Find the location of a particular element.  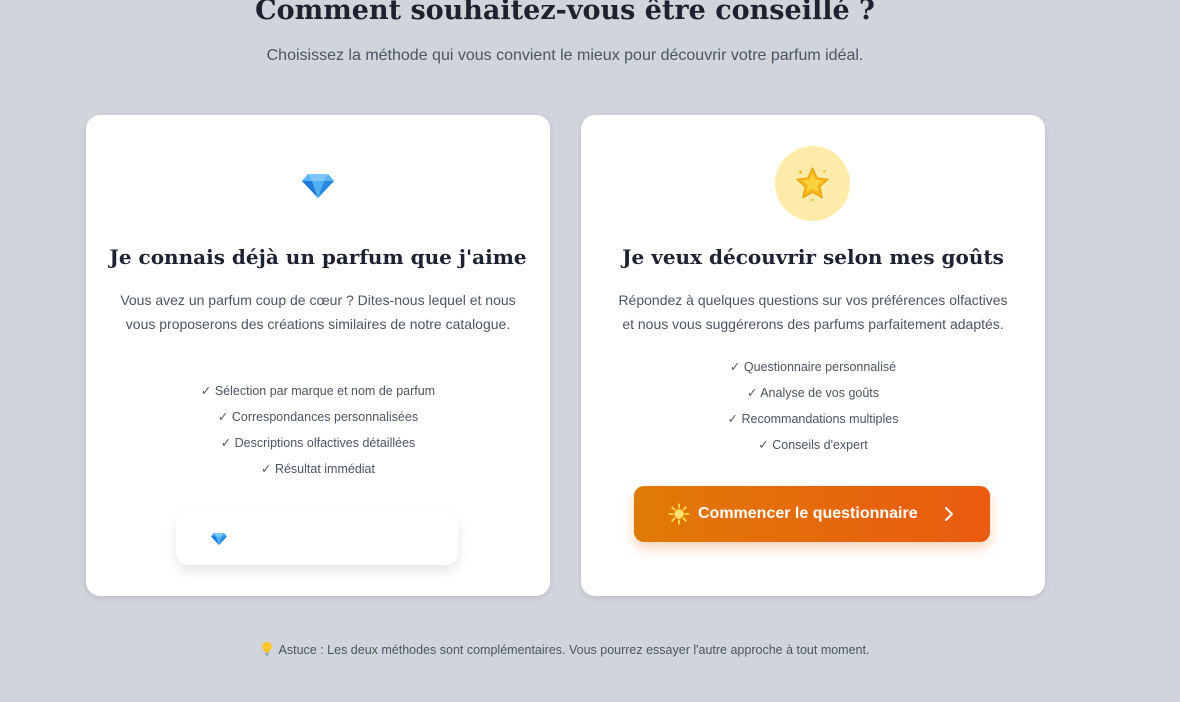

star-icon-badge is located at coordinates (812, 183).